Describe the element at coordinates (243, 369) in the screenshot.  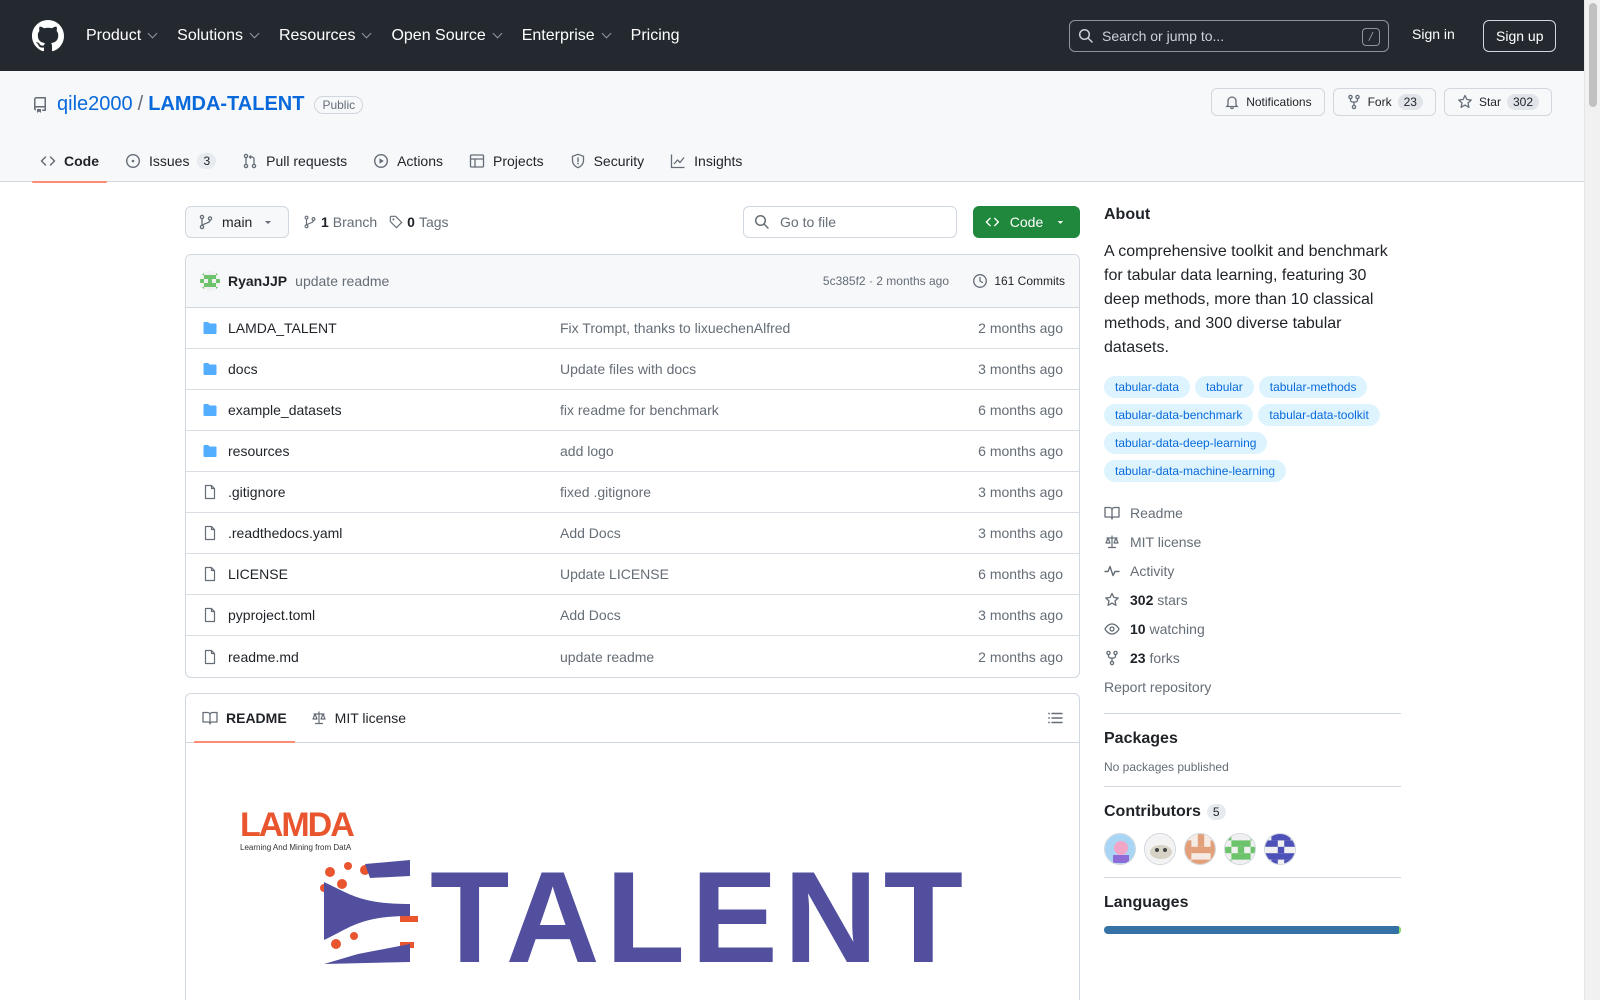
I see `file-name-link: docs` at that location.